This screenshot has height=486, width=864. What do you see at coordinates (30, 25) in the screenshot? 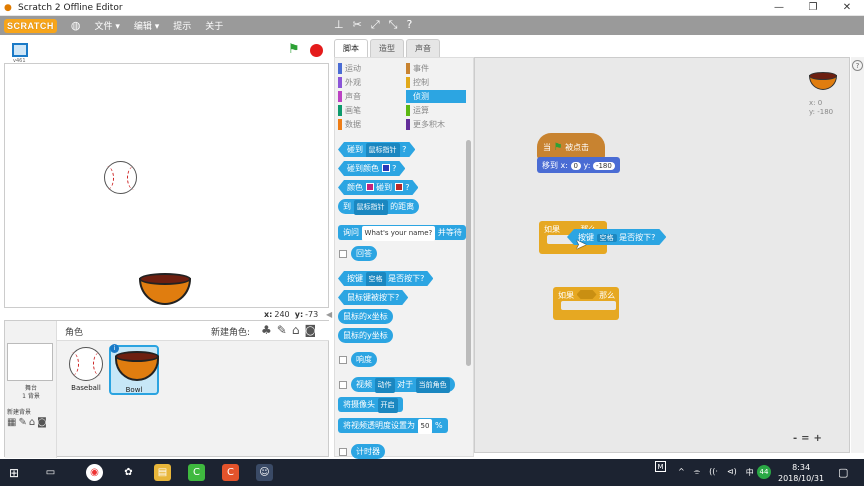
I see `scratch-logo: SCRATCH` at bounding box center [30, 25].